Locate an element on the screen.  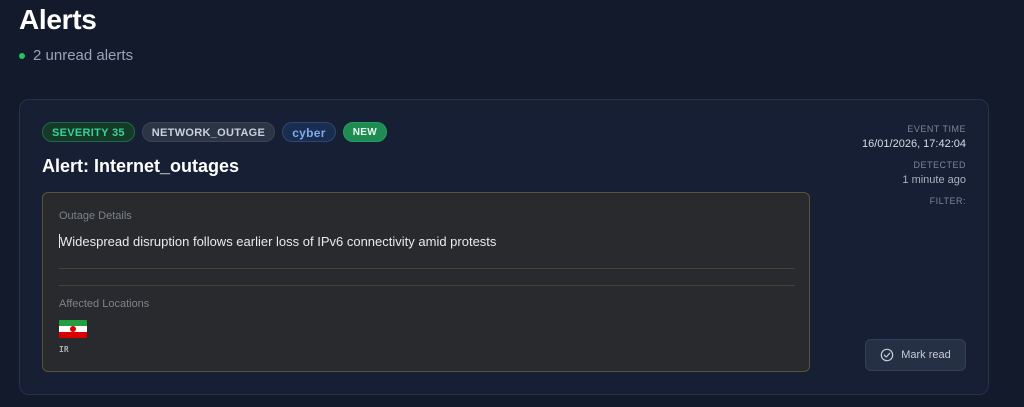
new-badge: NEW is located at coordinates (364, 132).